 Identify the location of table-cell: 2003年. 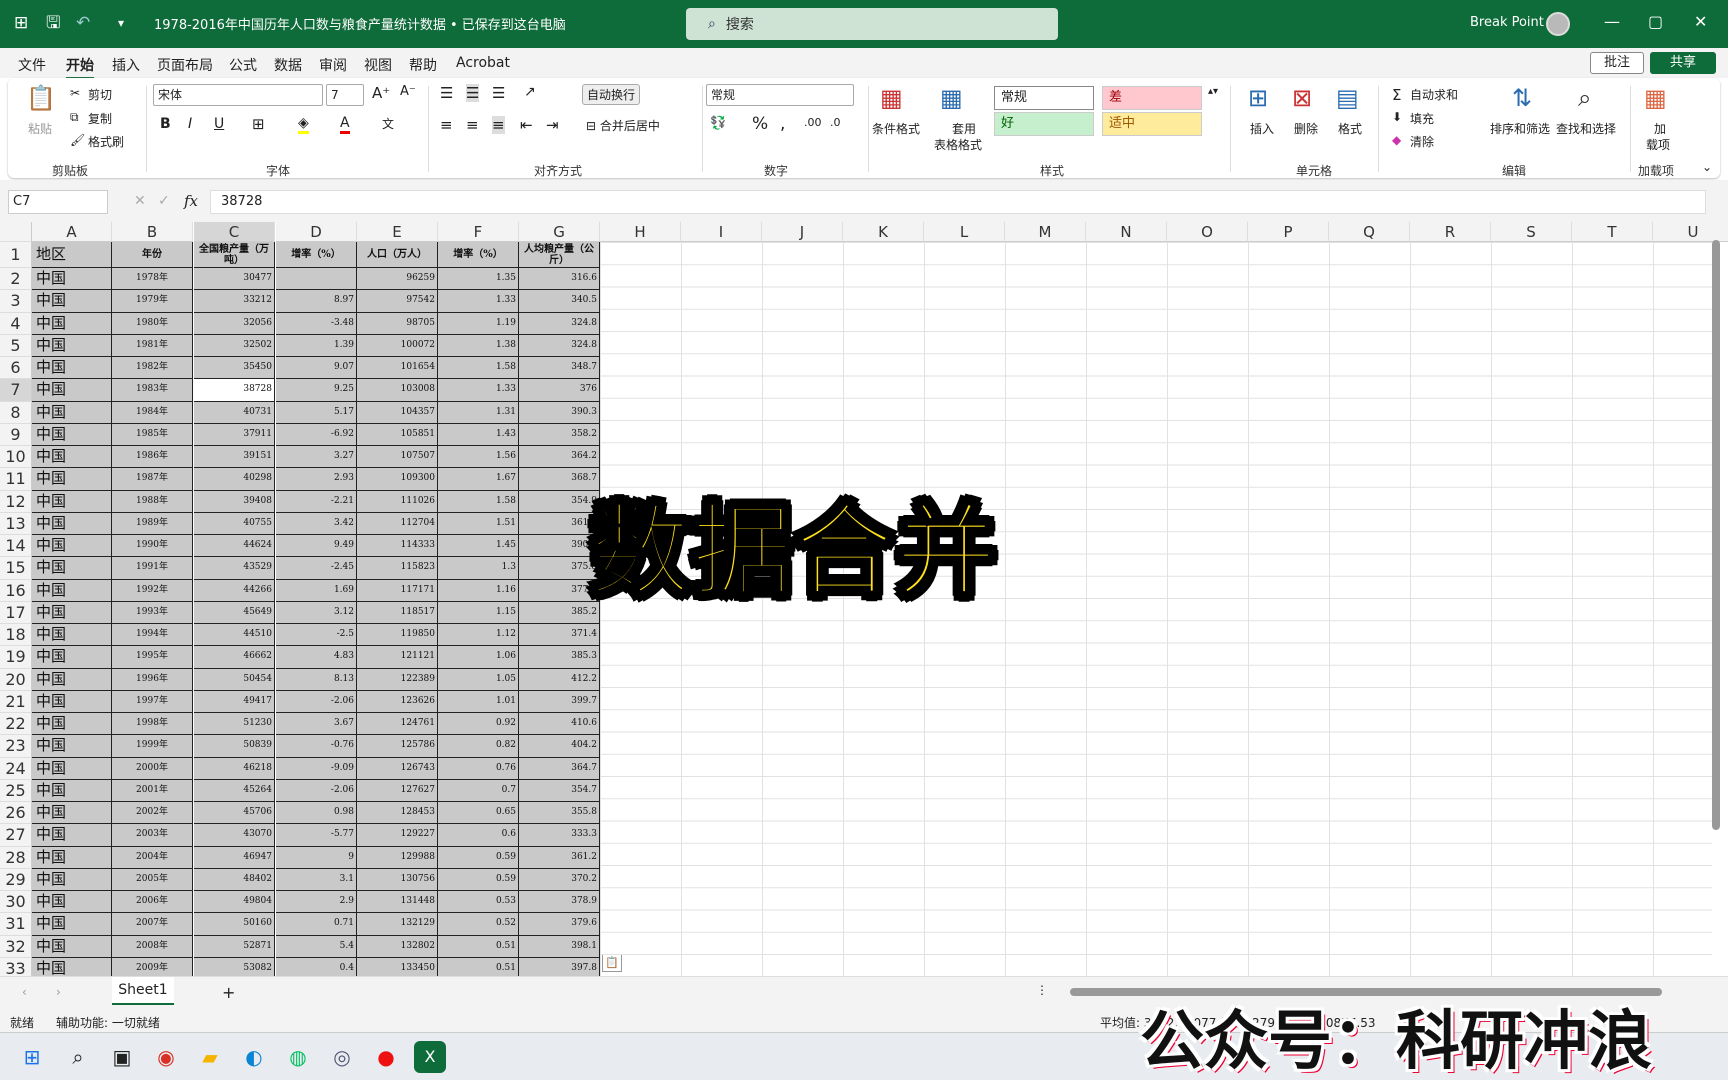
(152, 835).